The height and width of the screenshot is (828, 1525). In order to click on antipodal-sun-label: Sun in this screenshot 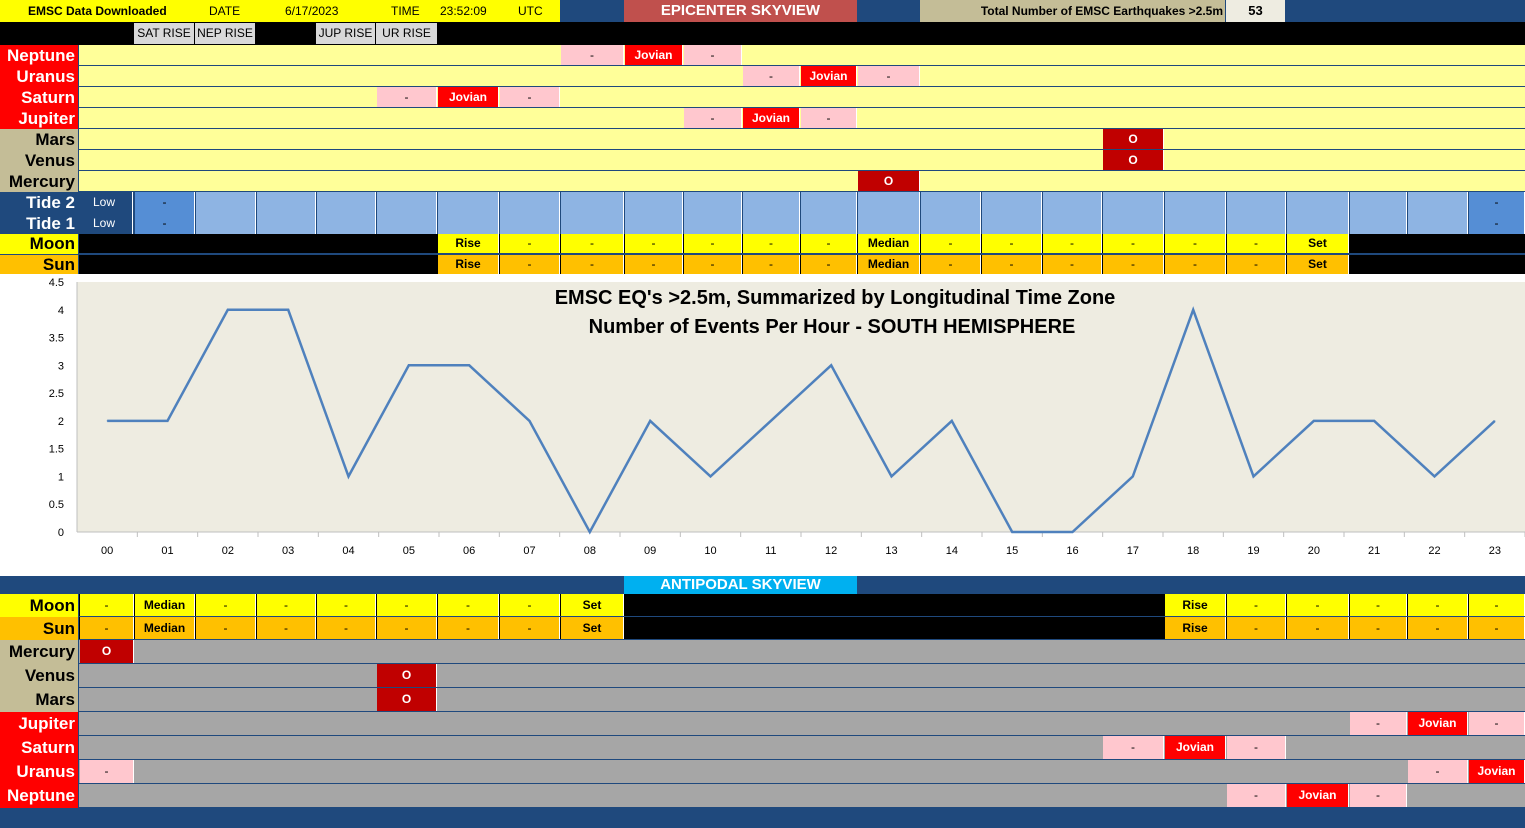, I will do `click(39, 628)`.